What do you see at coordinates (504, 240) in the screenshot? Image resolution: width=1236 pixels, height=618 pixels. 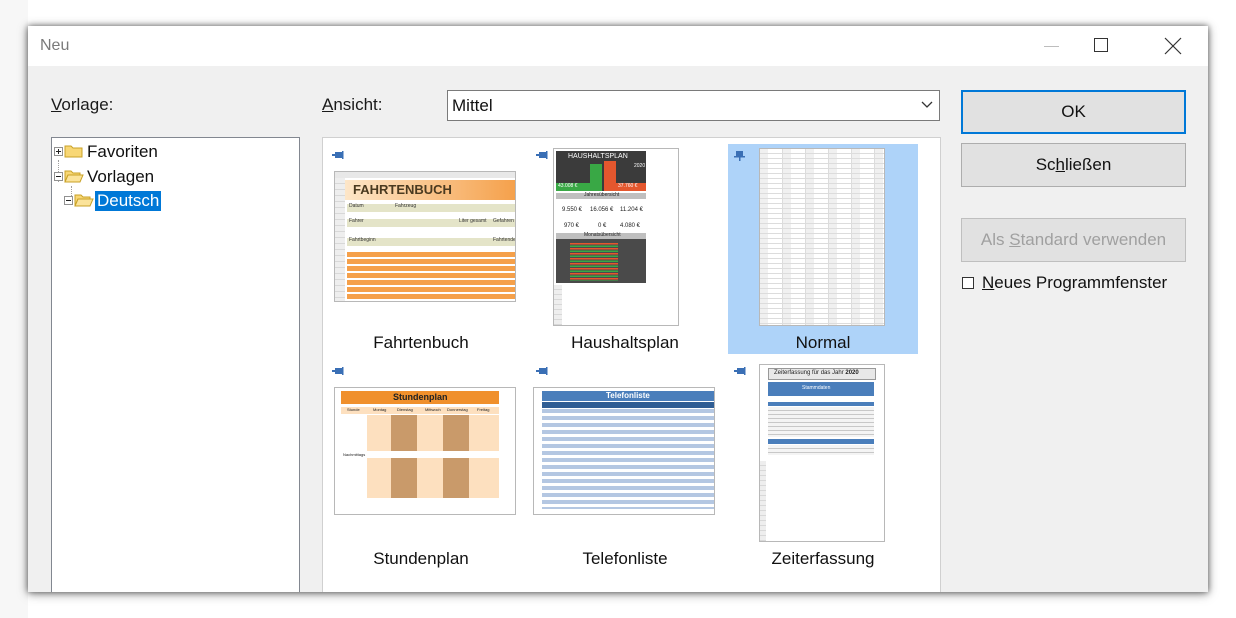 I see `thumbnail-field: Fahrtende` at bounding box center [504, 240].